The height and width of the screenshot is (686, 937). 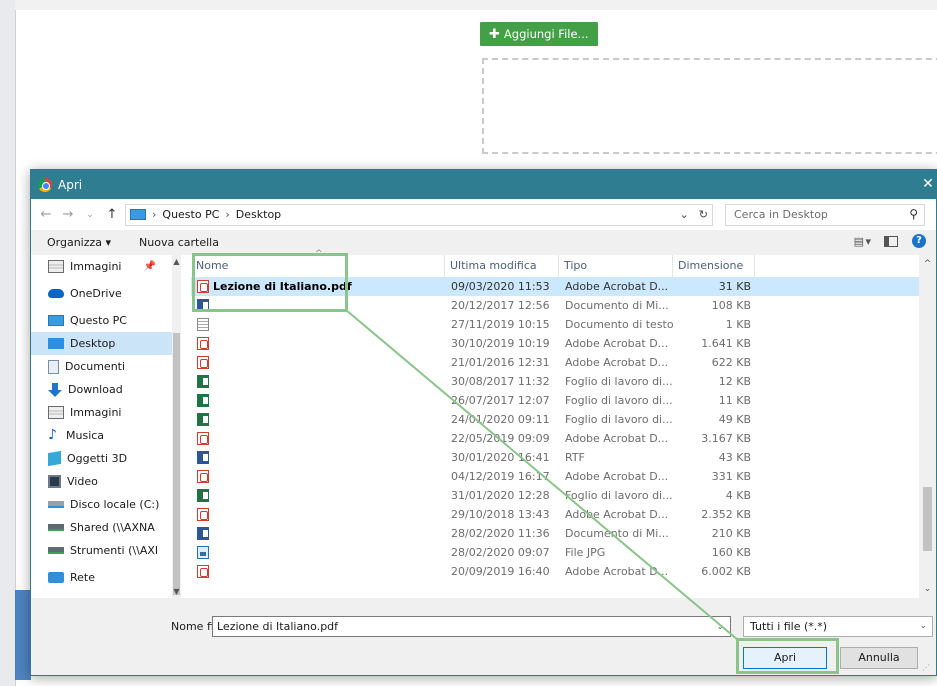 What do you see at coordinates (726, 343) in the screenshot?
I see `file-size: 1.641 KB` at bounding box center [726, 343].